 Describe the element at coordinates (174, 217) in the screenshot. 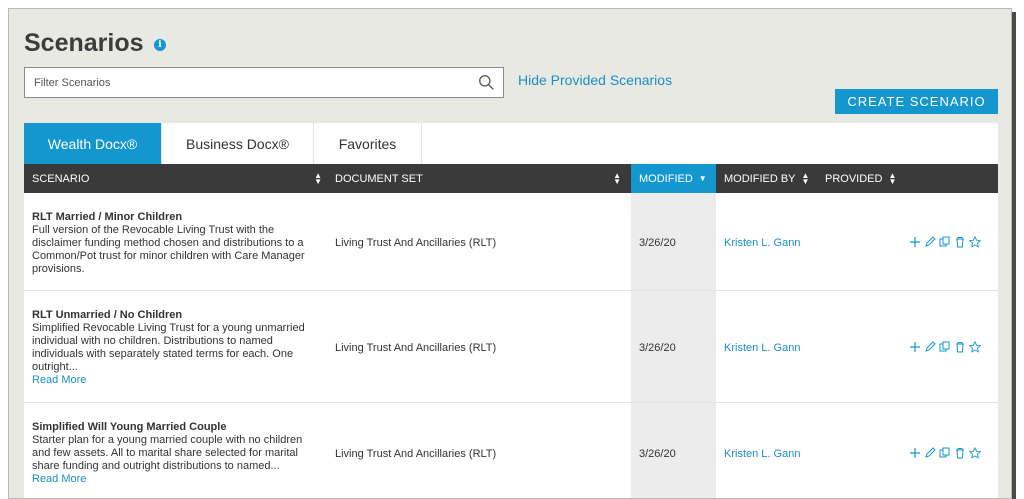

I see `scenario-title: RLT Married / Minor Children` at that location.